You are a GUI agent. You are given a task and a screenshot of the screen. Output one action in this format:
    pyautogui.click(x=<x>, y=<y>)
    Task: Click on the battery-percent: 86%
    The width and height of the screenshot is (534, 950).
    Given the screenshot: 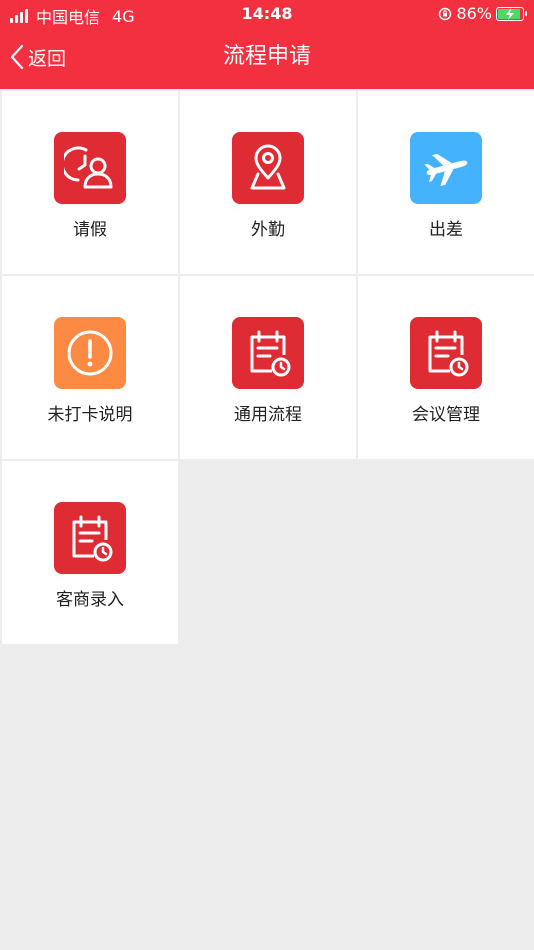 What is the action you would take?
    pyautogui.click(x=474, y=13)
    